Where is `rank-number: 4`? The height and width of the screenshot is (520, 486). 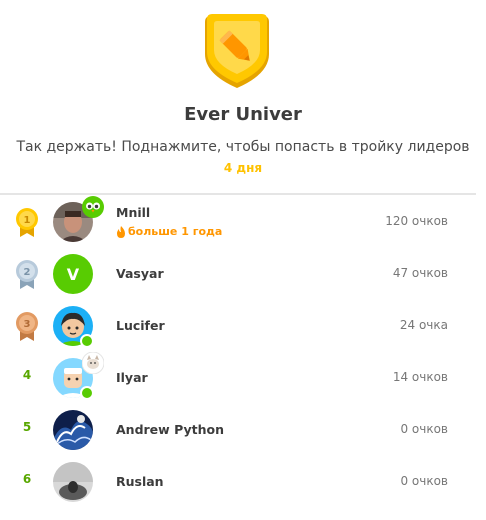
rank-number: 4 is located at coordinates (27, 375).